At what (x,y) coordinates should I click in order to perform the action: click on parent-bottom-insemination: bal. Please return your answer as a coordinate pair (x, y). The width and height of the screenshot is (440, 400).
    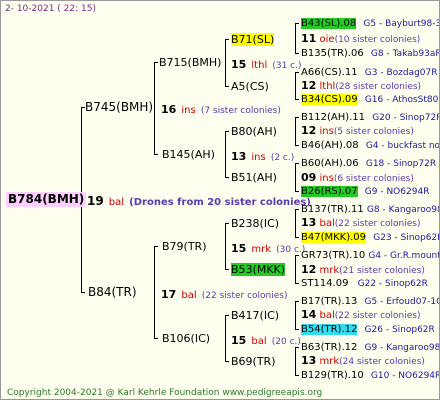
    Looking at the image, I should click on (189, 295).